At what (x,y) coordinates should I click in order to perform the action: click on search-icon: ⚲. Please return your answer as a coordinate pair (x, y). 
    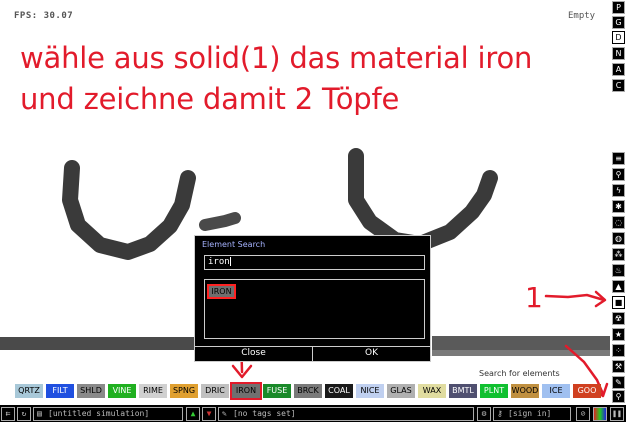
    Looking at the image, I should click on (618, 396).